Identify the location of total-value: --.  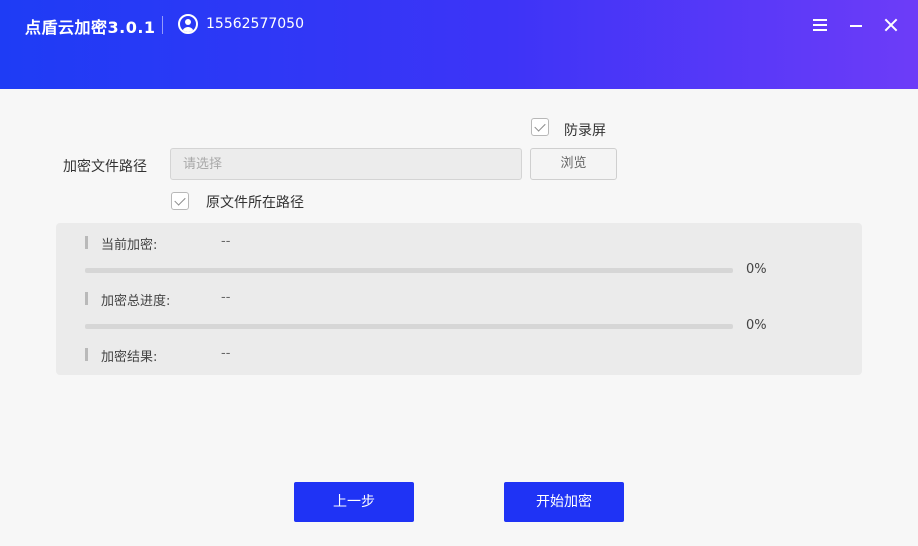
(226, 297).